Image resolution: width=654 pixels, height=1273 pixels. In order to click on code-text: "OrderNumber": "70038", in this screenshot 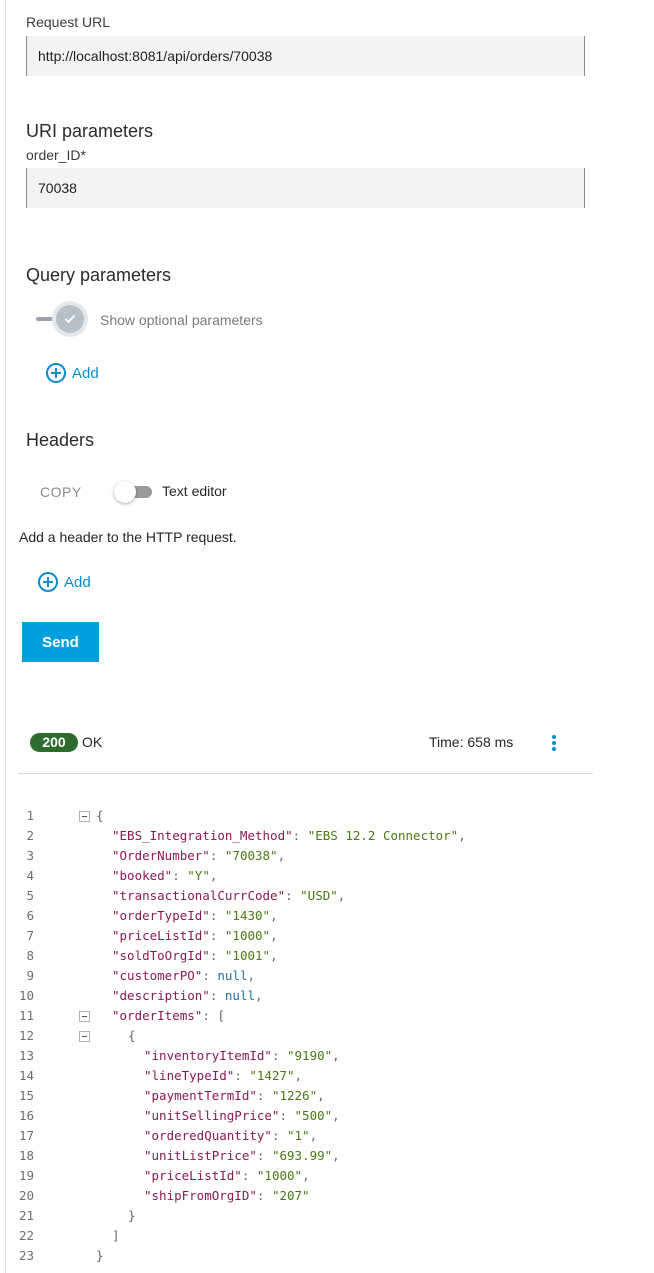, I will do `click(190, 856)`.